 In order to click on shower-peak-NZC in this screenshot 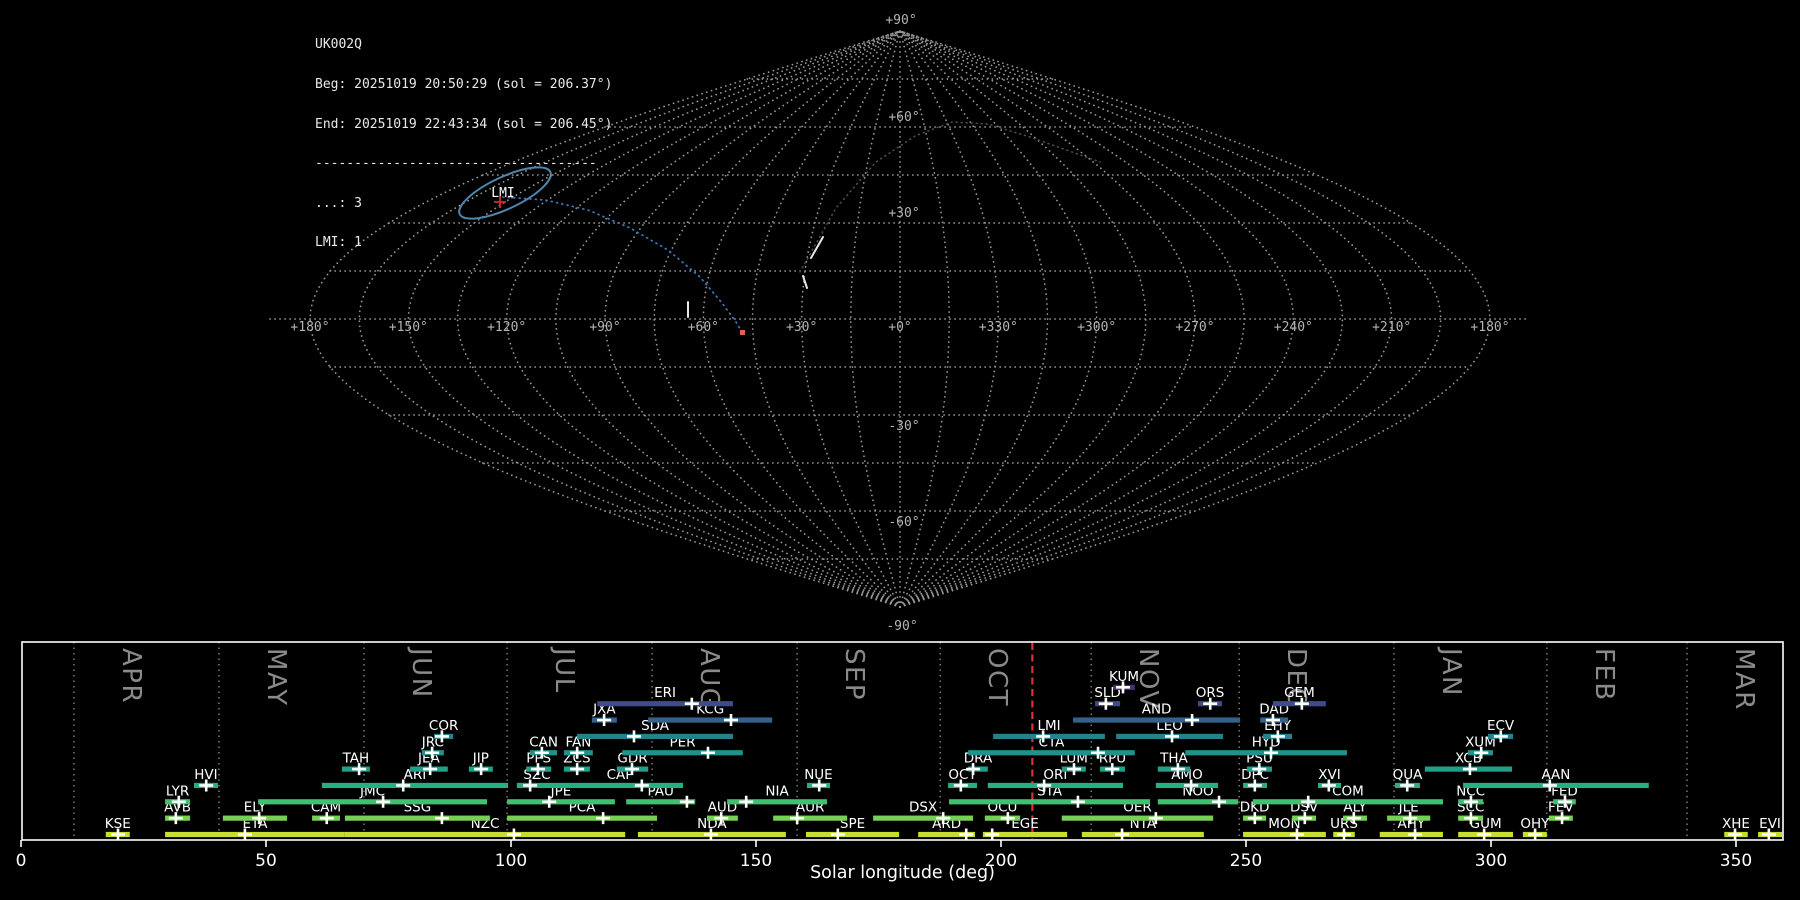, I will do `click(513, 834)`.